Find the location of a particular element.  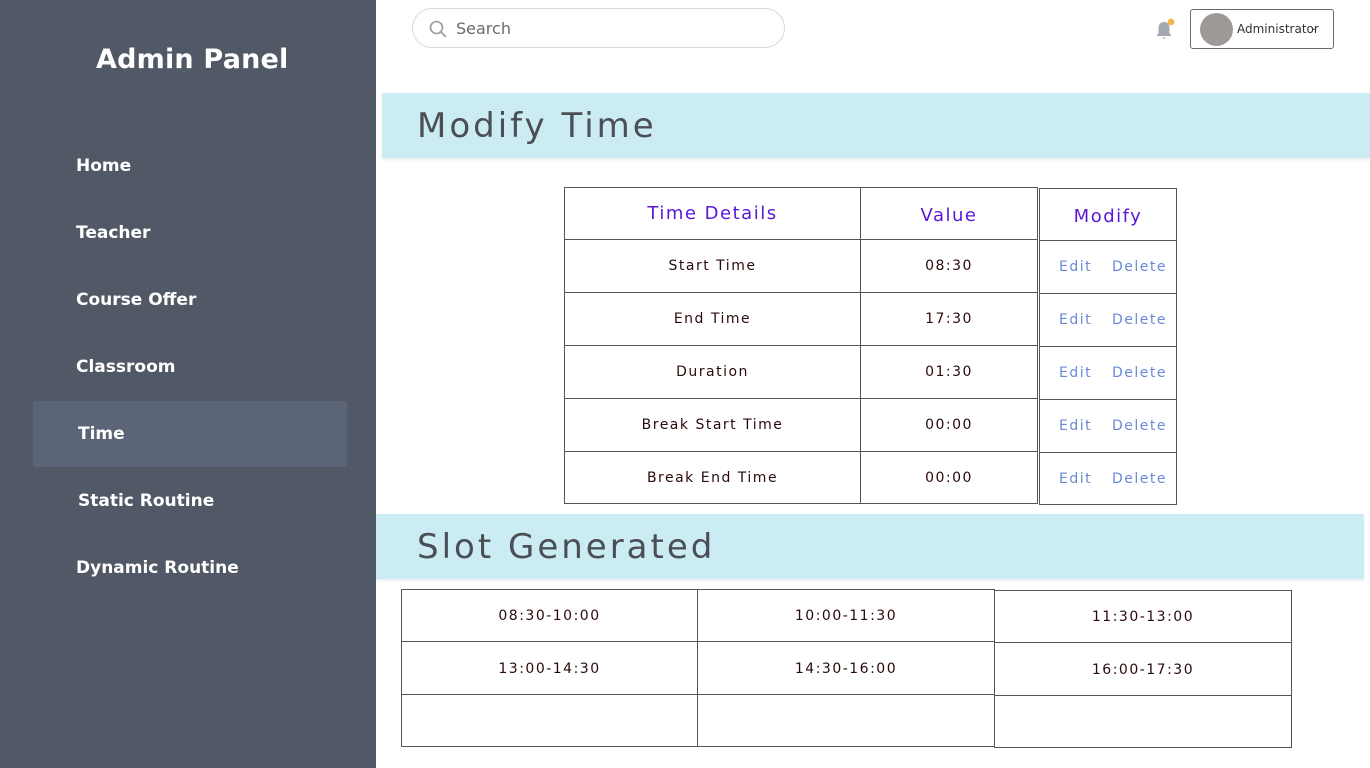

time-detail-label: End Time is located at coordinates (712, 319).